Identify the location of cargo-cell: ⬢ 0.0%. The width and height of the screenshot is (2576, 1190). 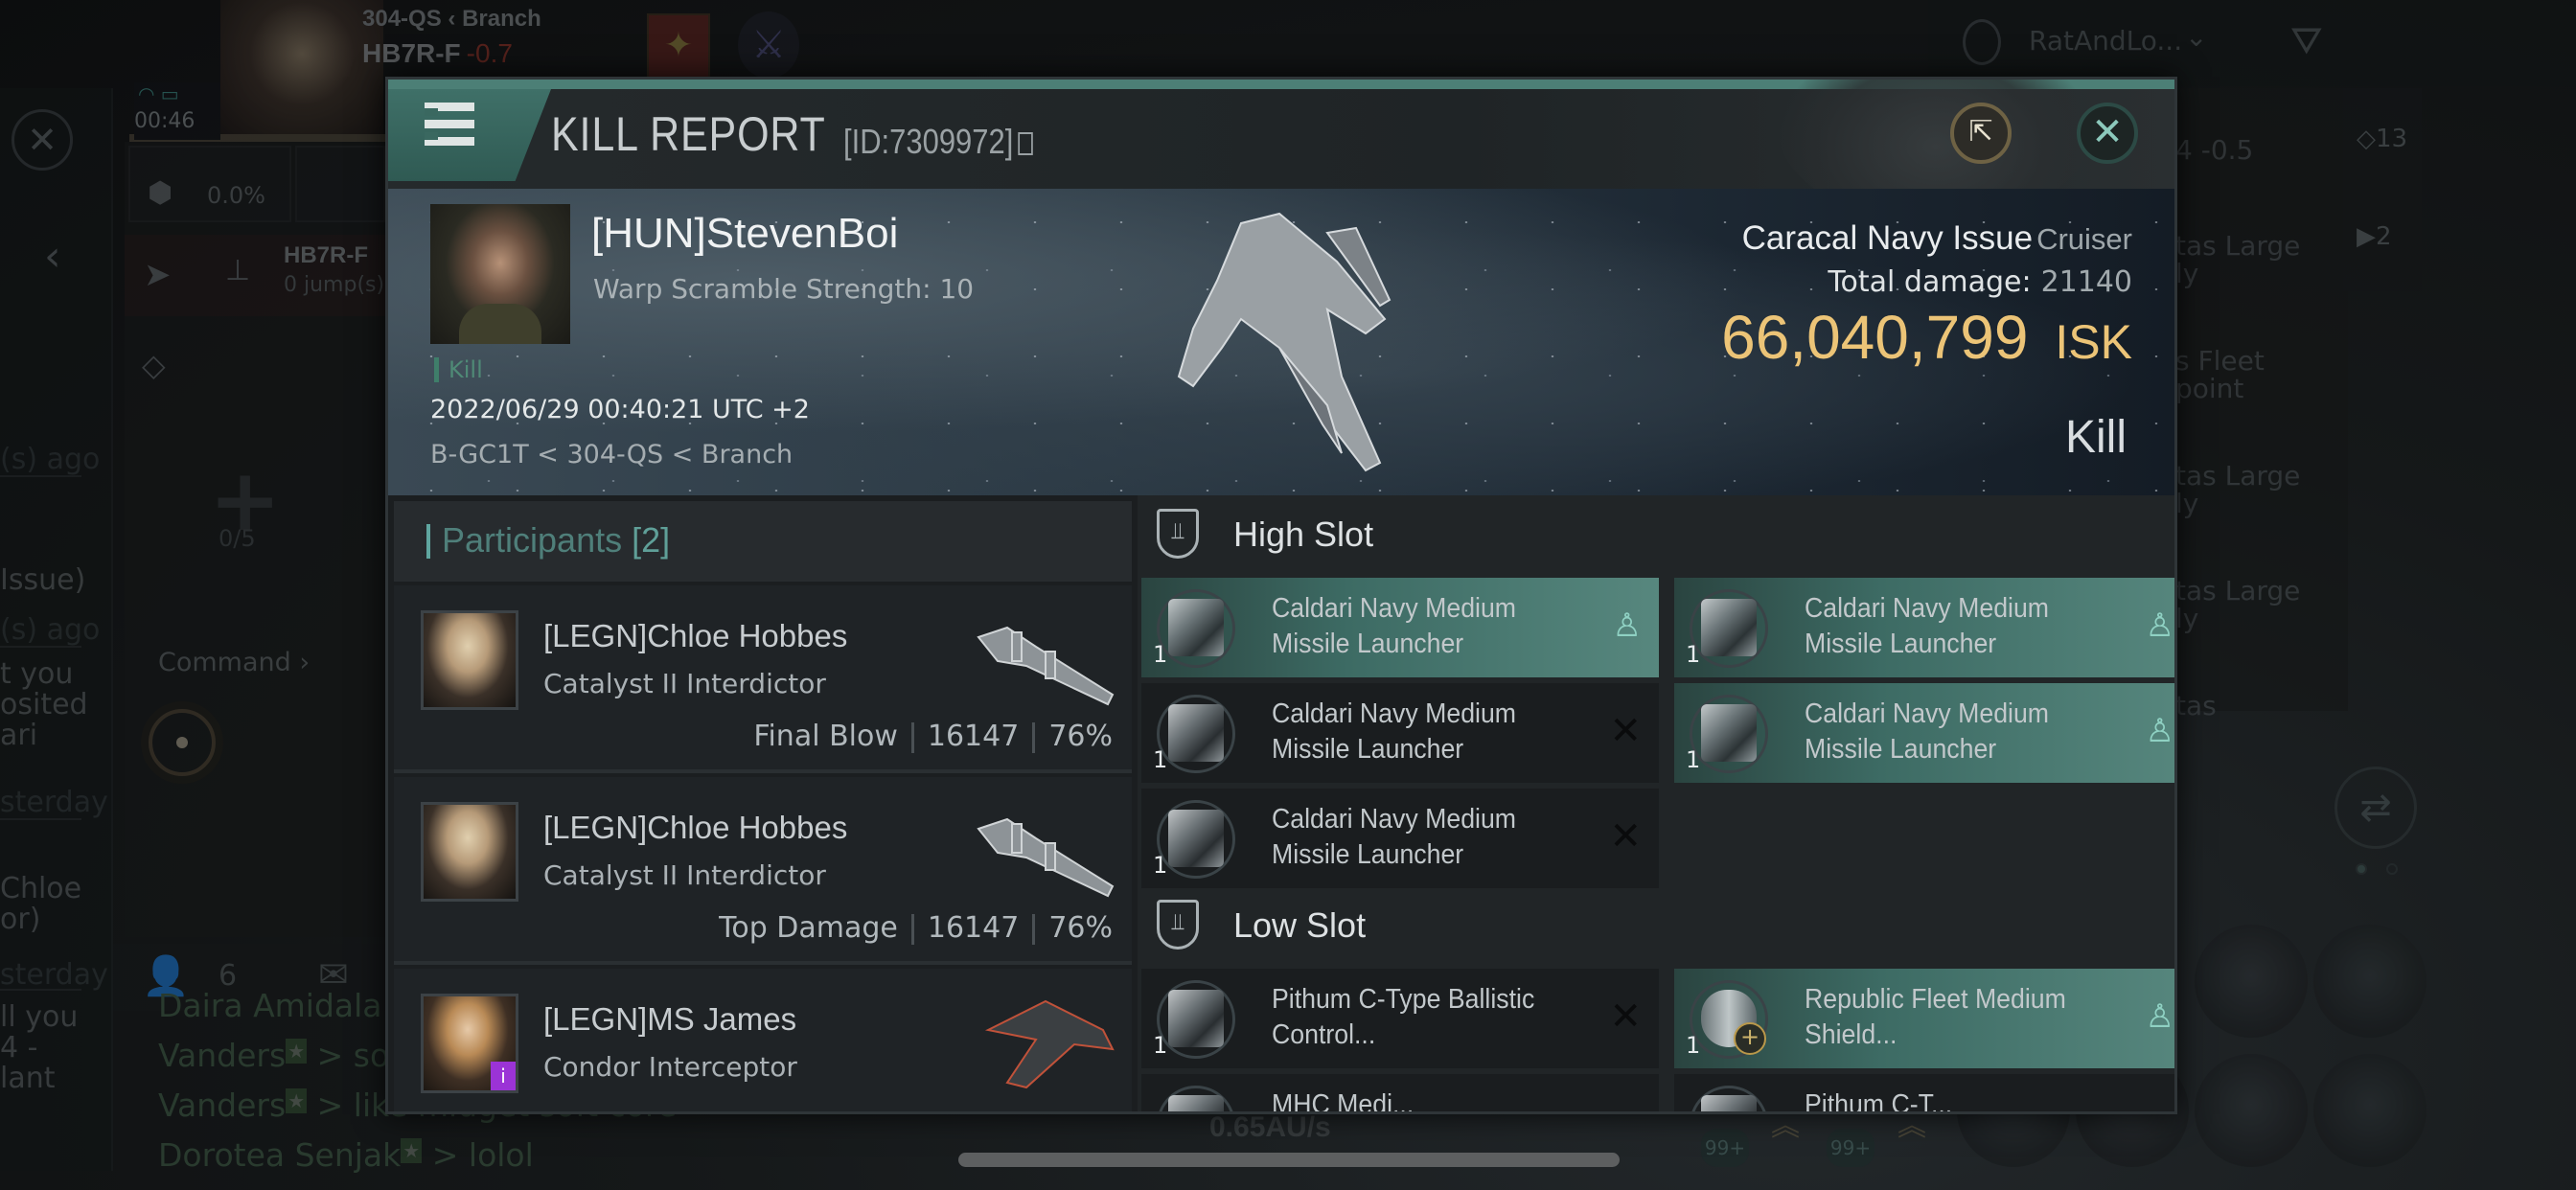
(209, 184).